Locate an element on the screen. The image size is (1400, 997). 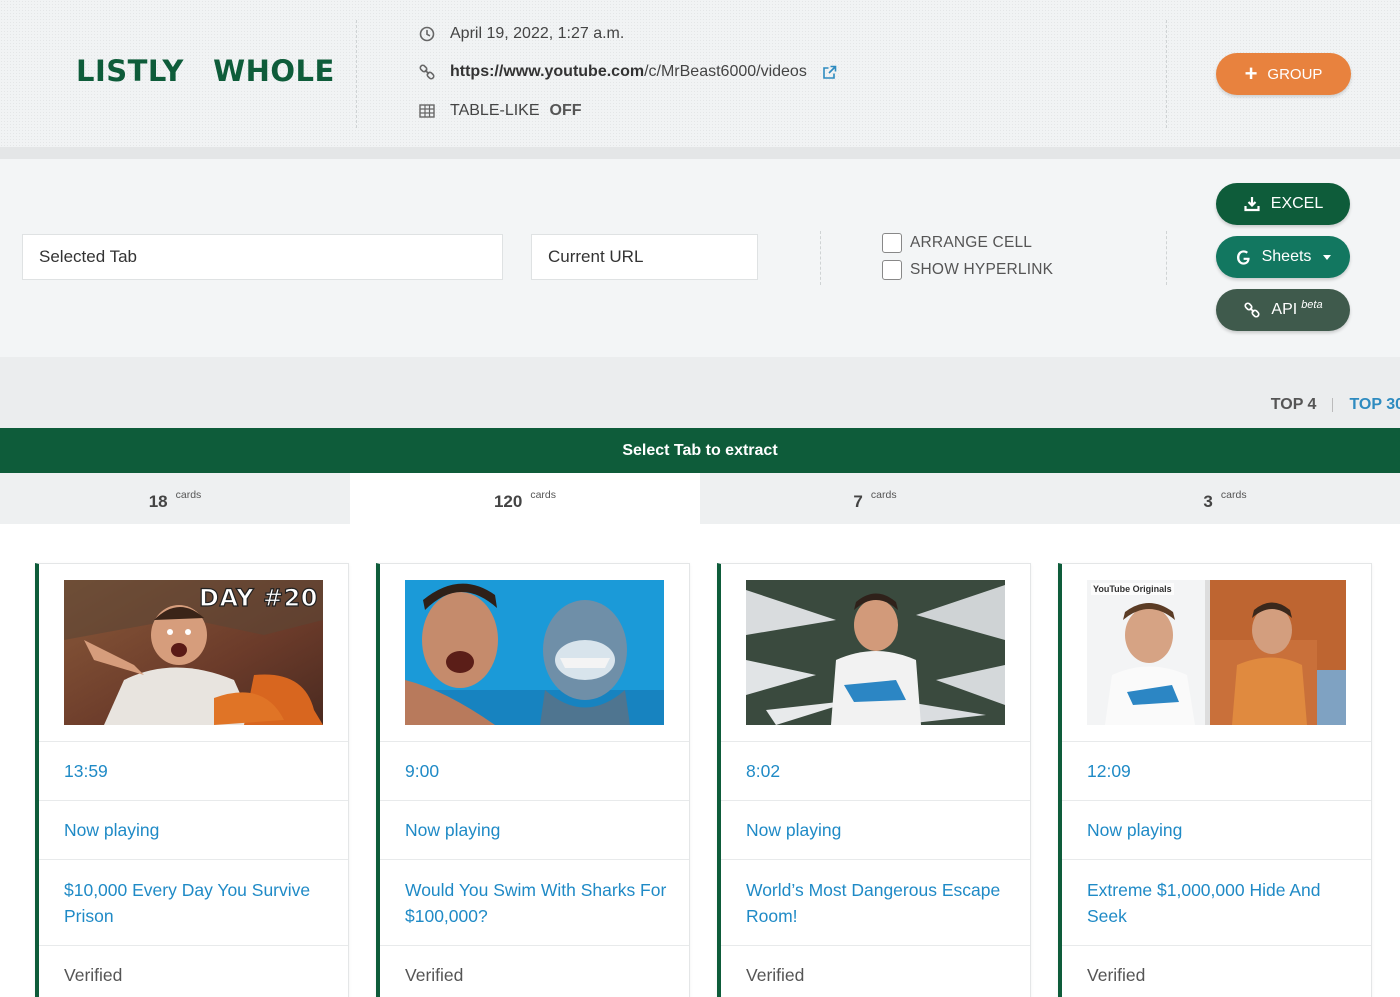
arrange-cell-option: ARRANGE CELL is located at coordinates (957, 243).